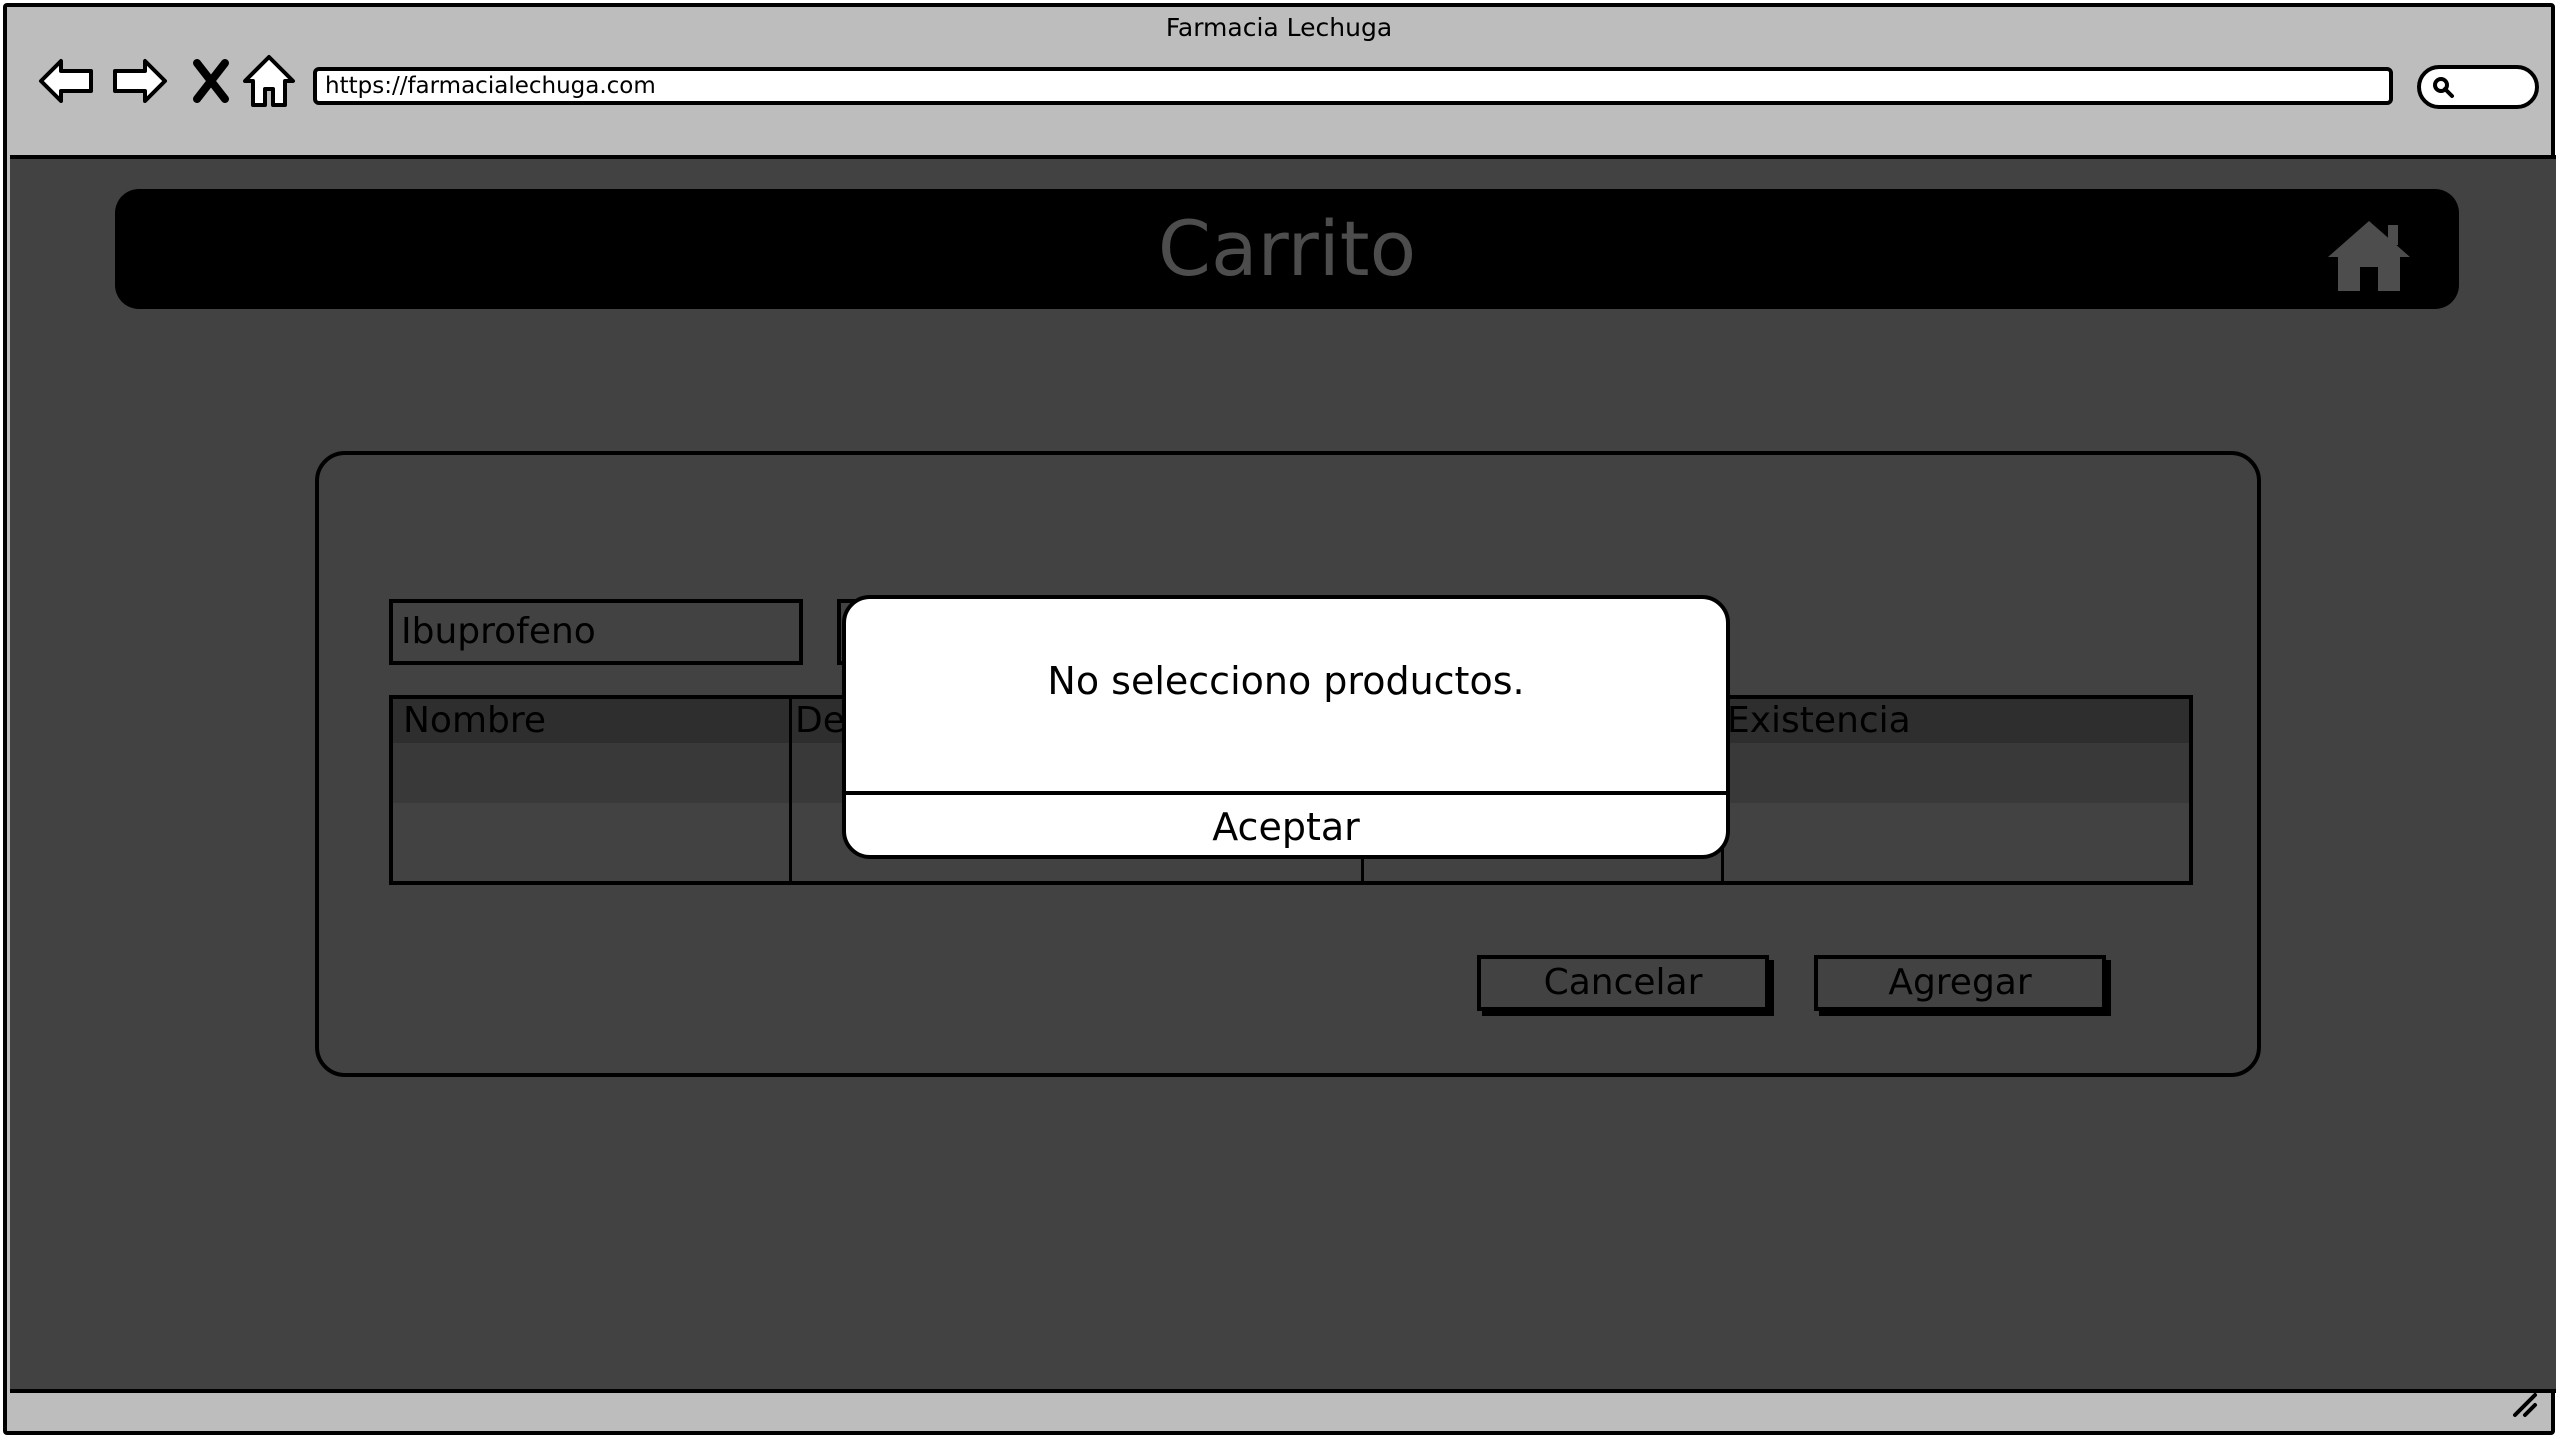 The width and height of the screenshot is (2560, 1440). Describe the element at coordinates (2443, 87) in the screenshot. I see `search-icon` at that location.